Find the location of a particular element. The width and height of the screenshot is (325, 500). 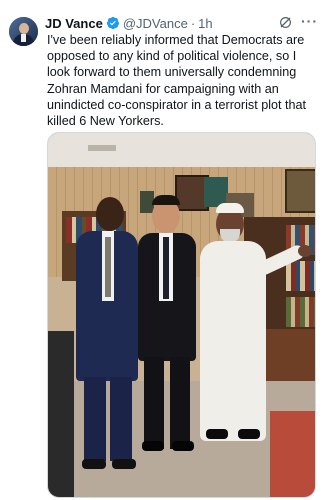

grok-icon is located at coordinates (285, 22).